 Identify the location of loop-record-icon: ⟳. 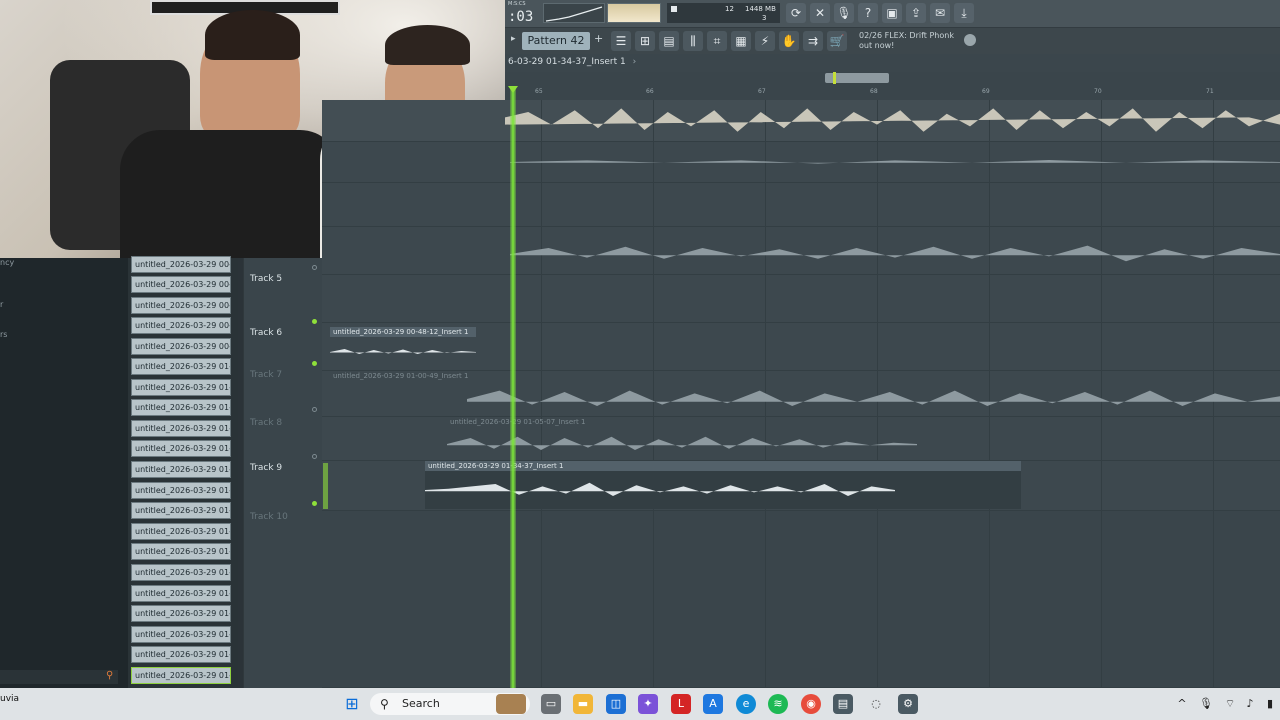
(796, 13).